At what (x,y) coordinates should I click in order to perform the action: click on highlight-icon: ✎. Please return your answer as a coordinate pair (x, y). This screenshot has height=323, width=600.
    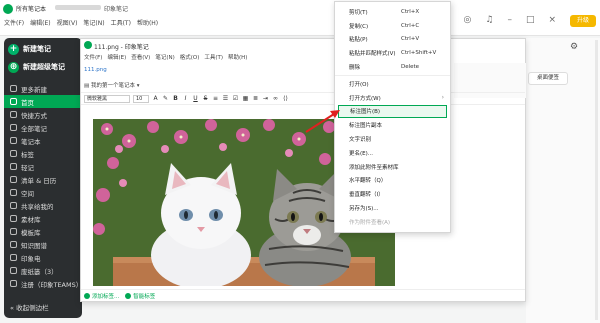
    Looking at the image, I should click on (165, 98).